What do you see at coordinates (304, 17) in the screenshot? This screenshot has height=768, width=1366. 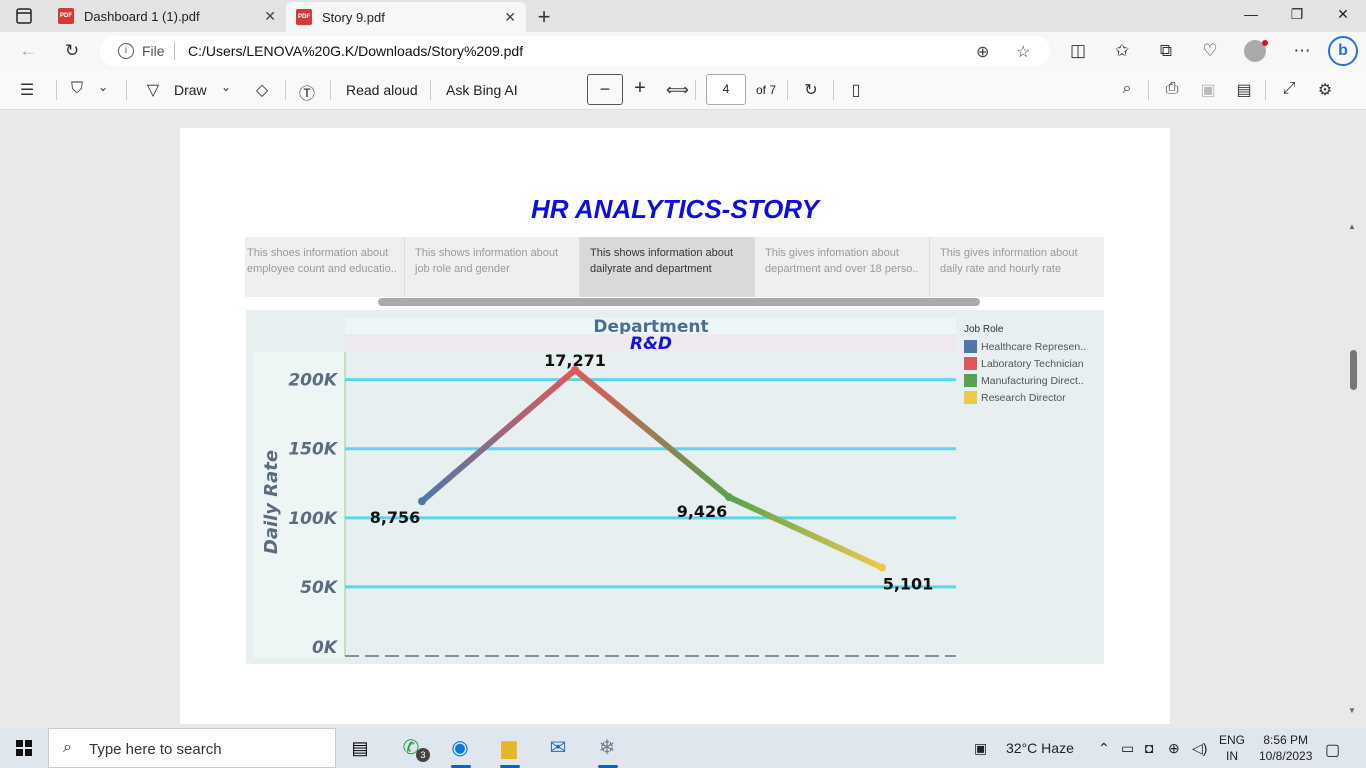 I see `pdf-icon: PDF` at bounding box center [304, 17].